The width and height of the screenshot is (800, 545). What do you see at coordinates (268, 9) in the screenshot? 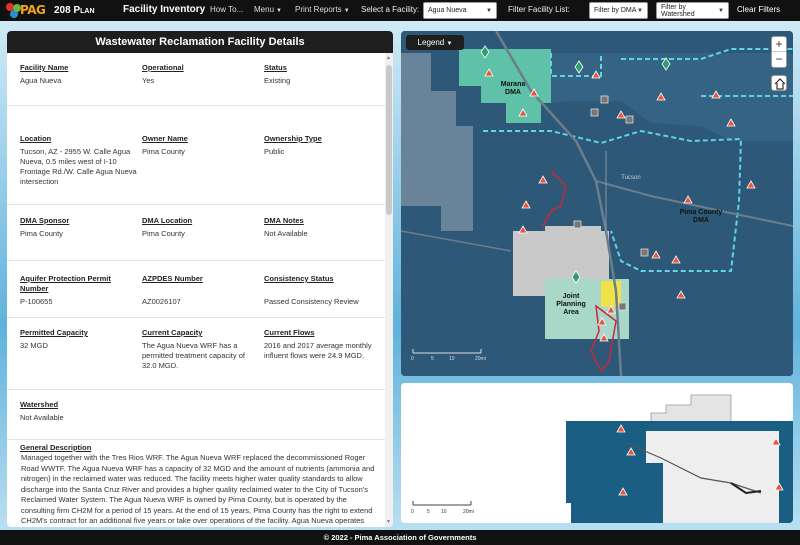
I see `menu-dropdown: Menu ▼` at bounding box center [268, 9].